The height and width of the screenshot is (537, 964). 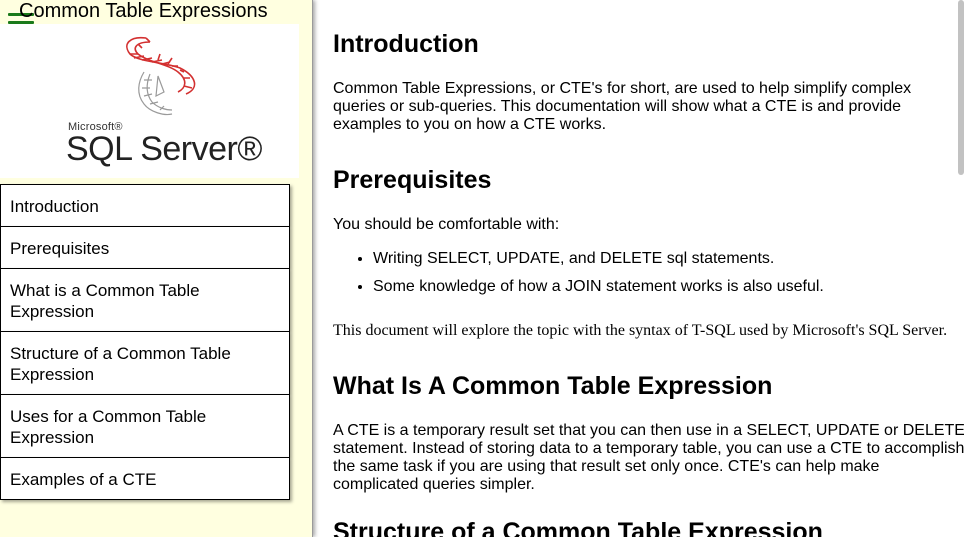 I want to click on site-title: Common Table Expressions, so click(x=143, y=11).